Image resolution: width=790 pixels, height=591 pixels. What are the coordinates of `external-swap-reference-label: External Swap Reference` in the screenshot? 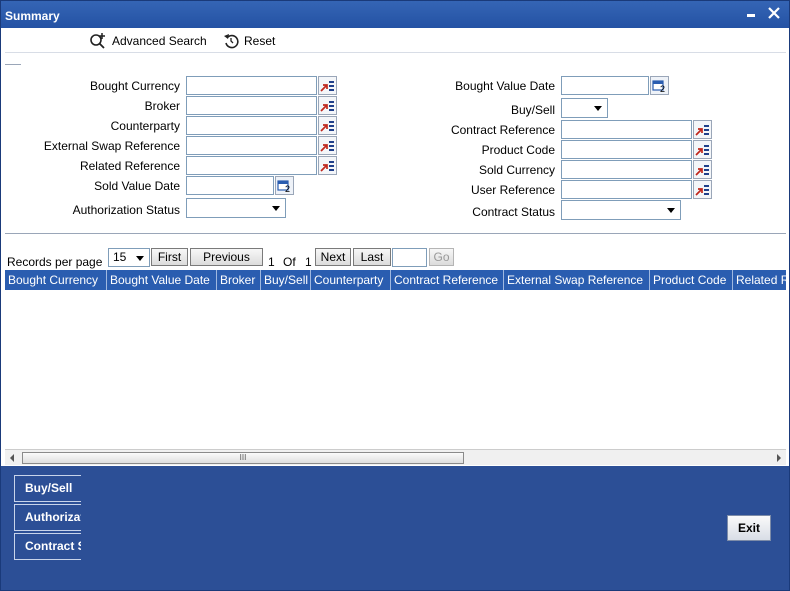 It's located at (111, 146).